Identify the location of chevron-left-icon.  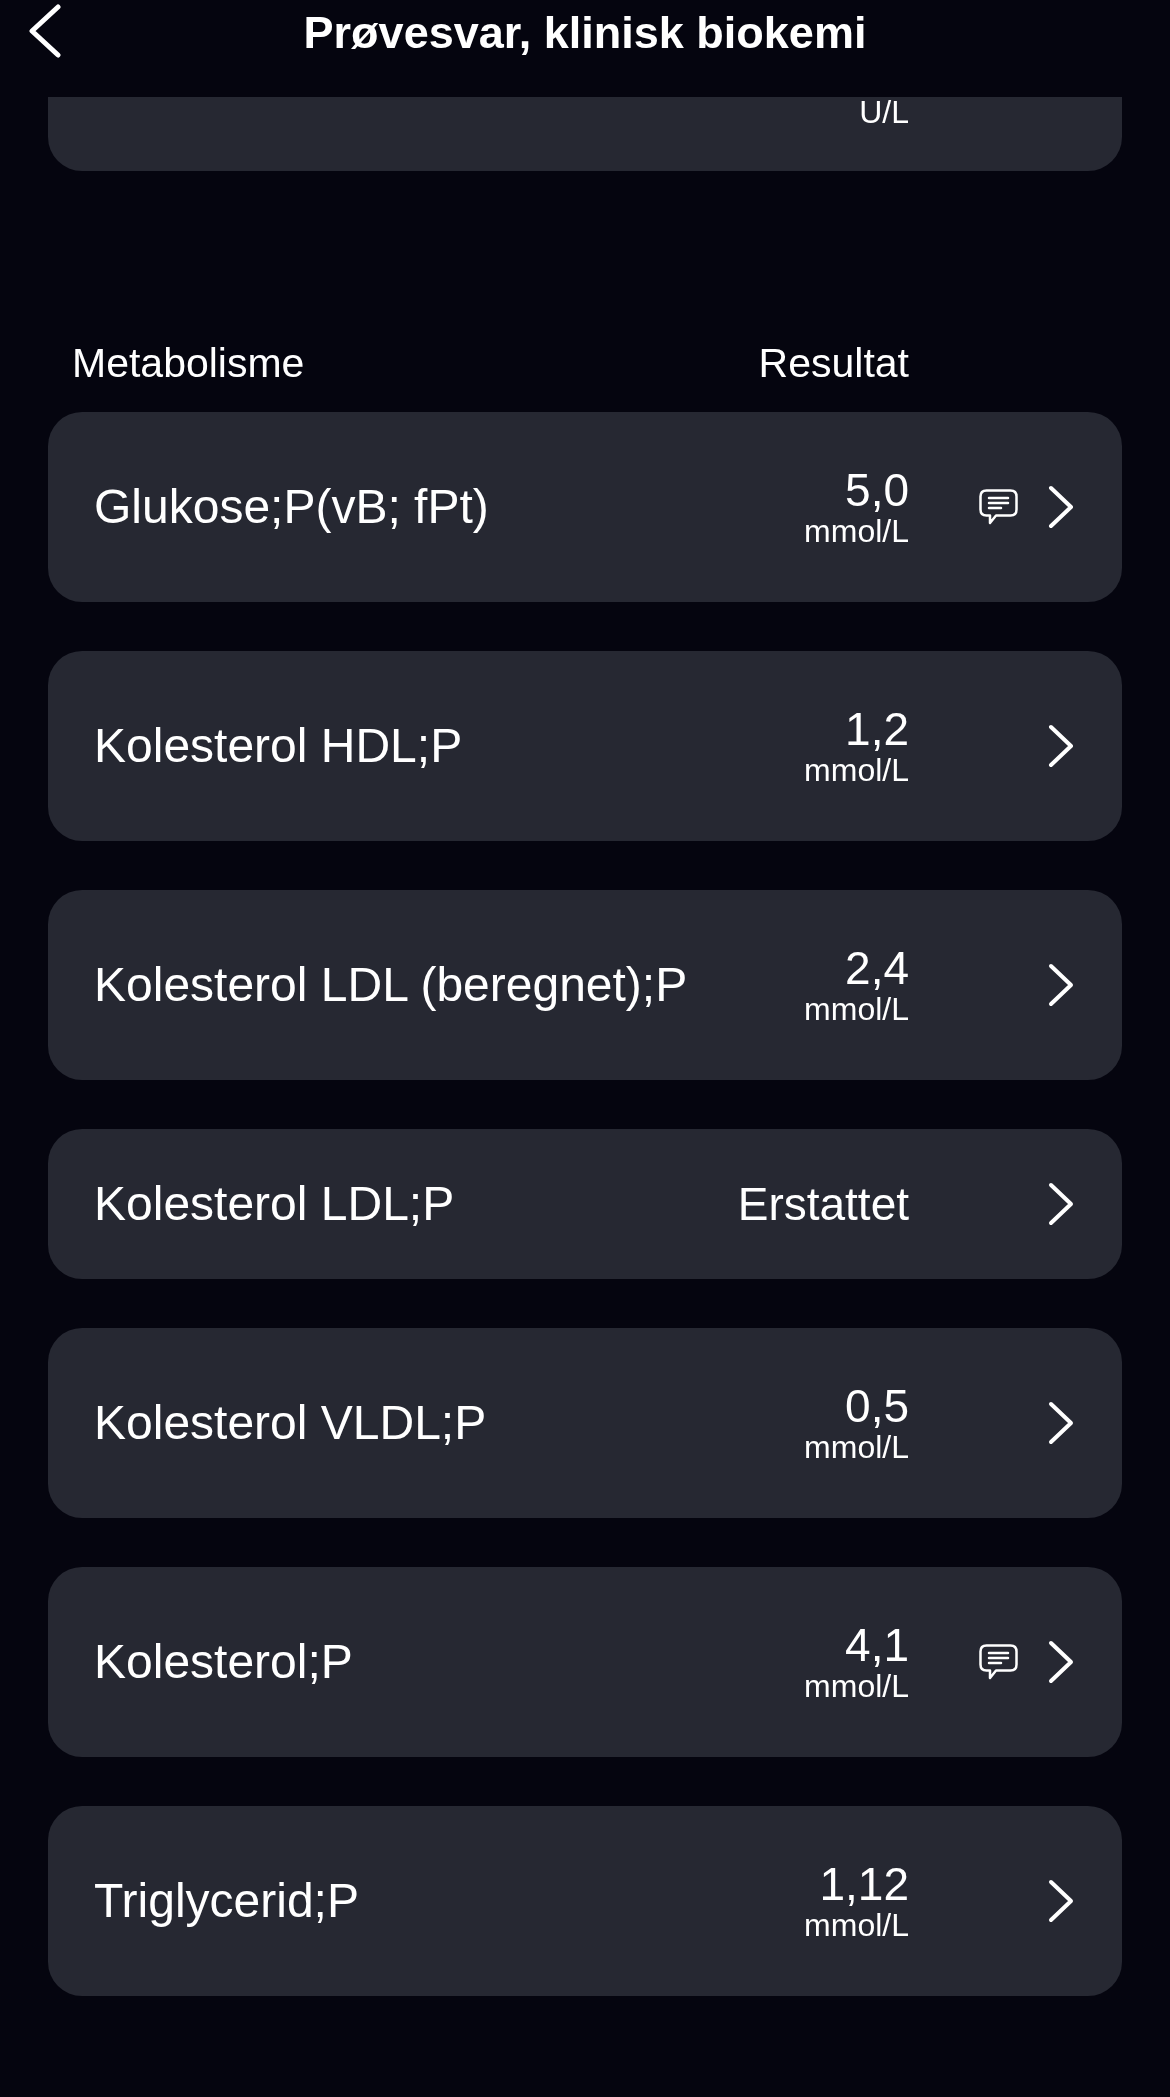
(44, 31).